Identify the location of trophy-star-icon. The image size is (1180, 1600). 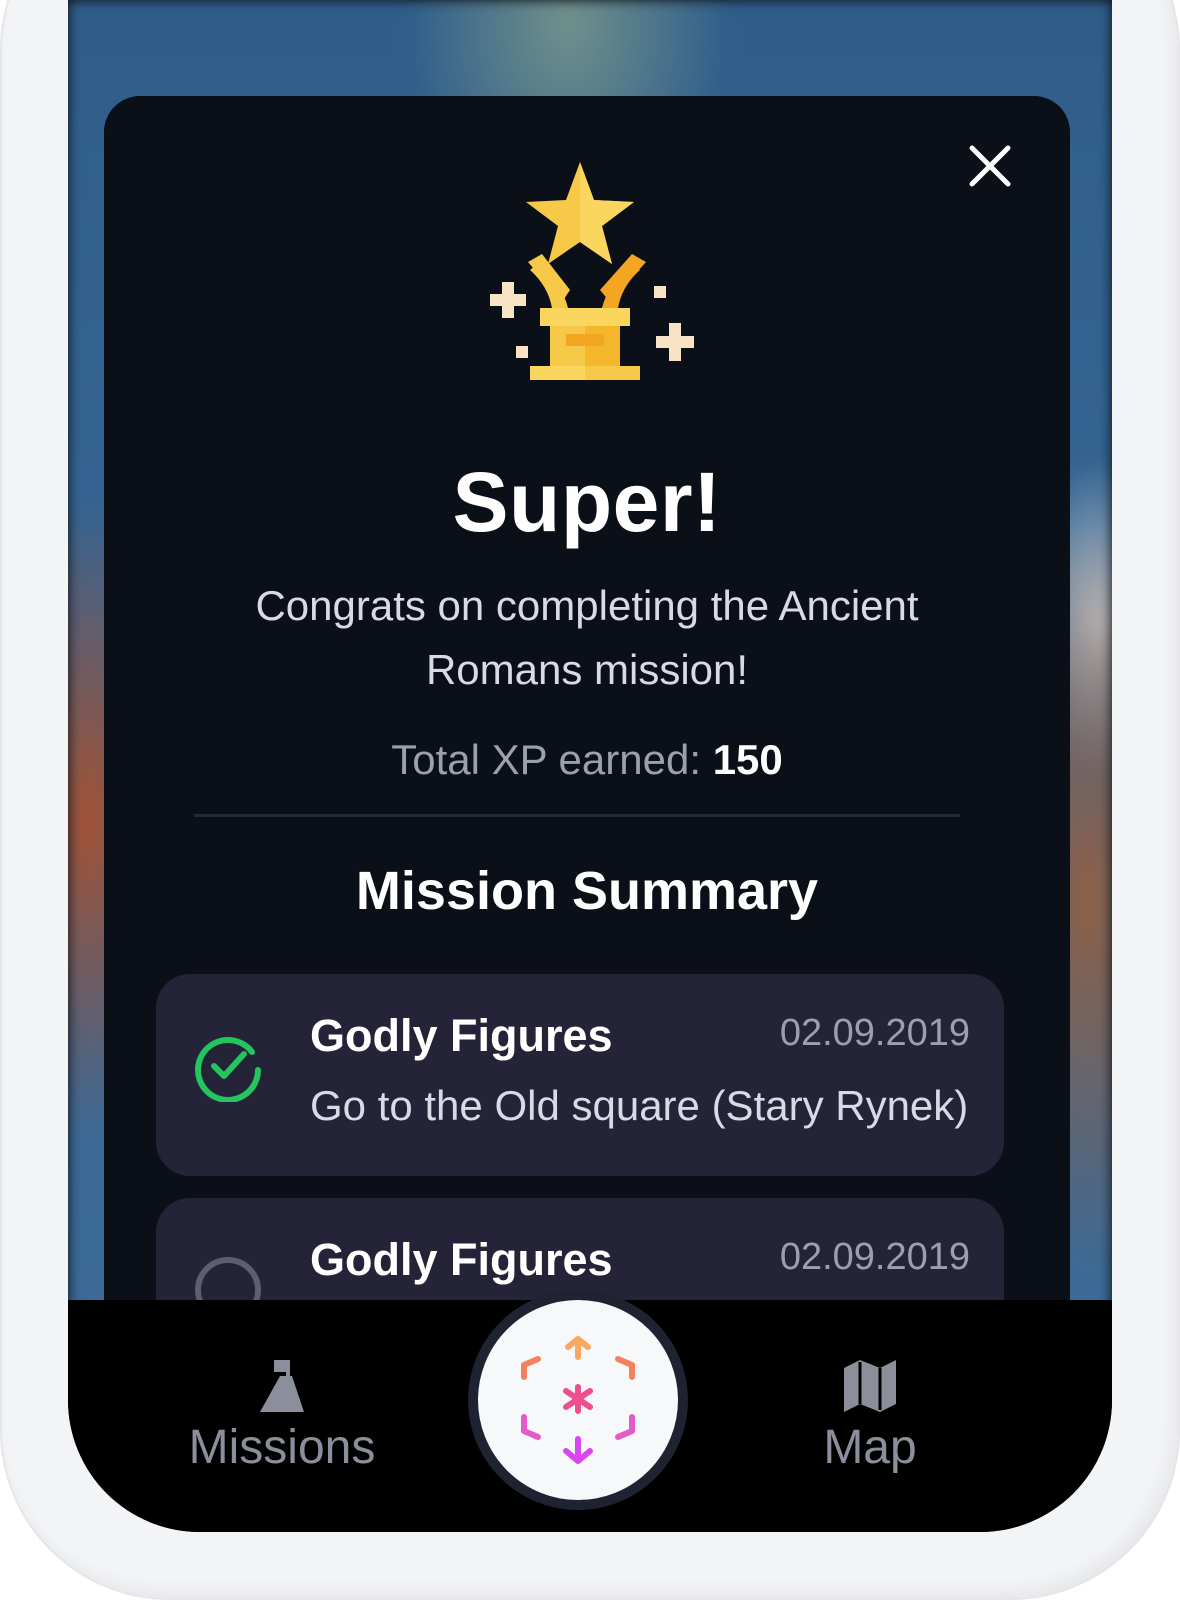
(592, 271).